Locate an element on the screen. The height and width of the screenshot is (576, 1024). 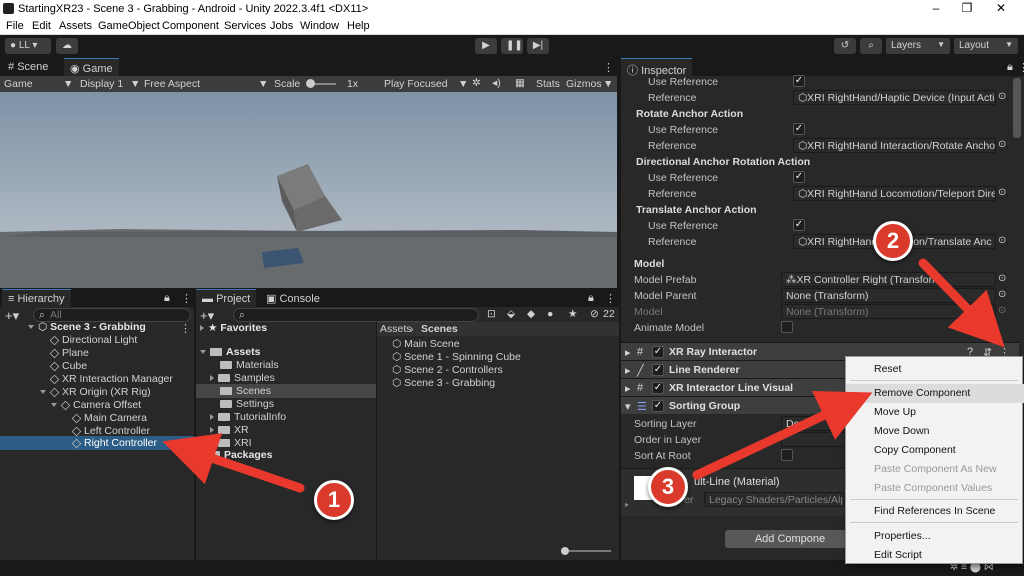
annotation-badge-1: 1 is located at coordinates (334, 500).